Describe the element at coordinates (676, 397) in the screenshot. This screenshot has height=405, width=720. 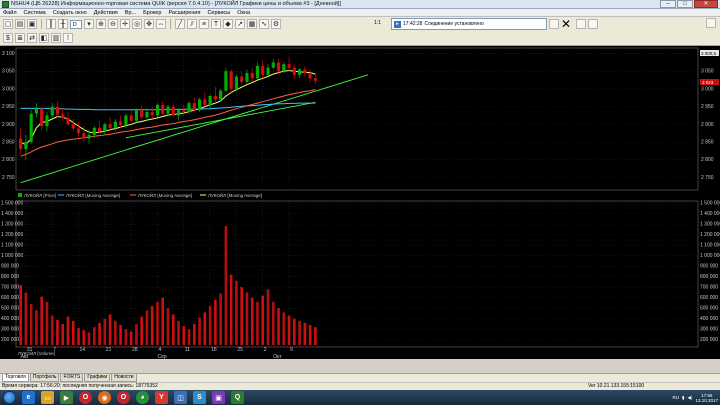
I see `language-icon: RU` at that location.